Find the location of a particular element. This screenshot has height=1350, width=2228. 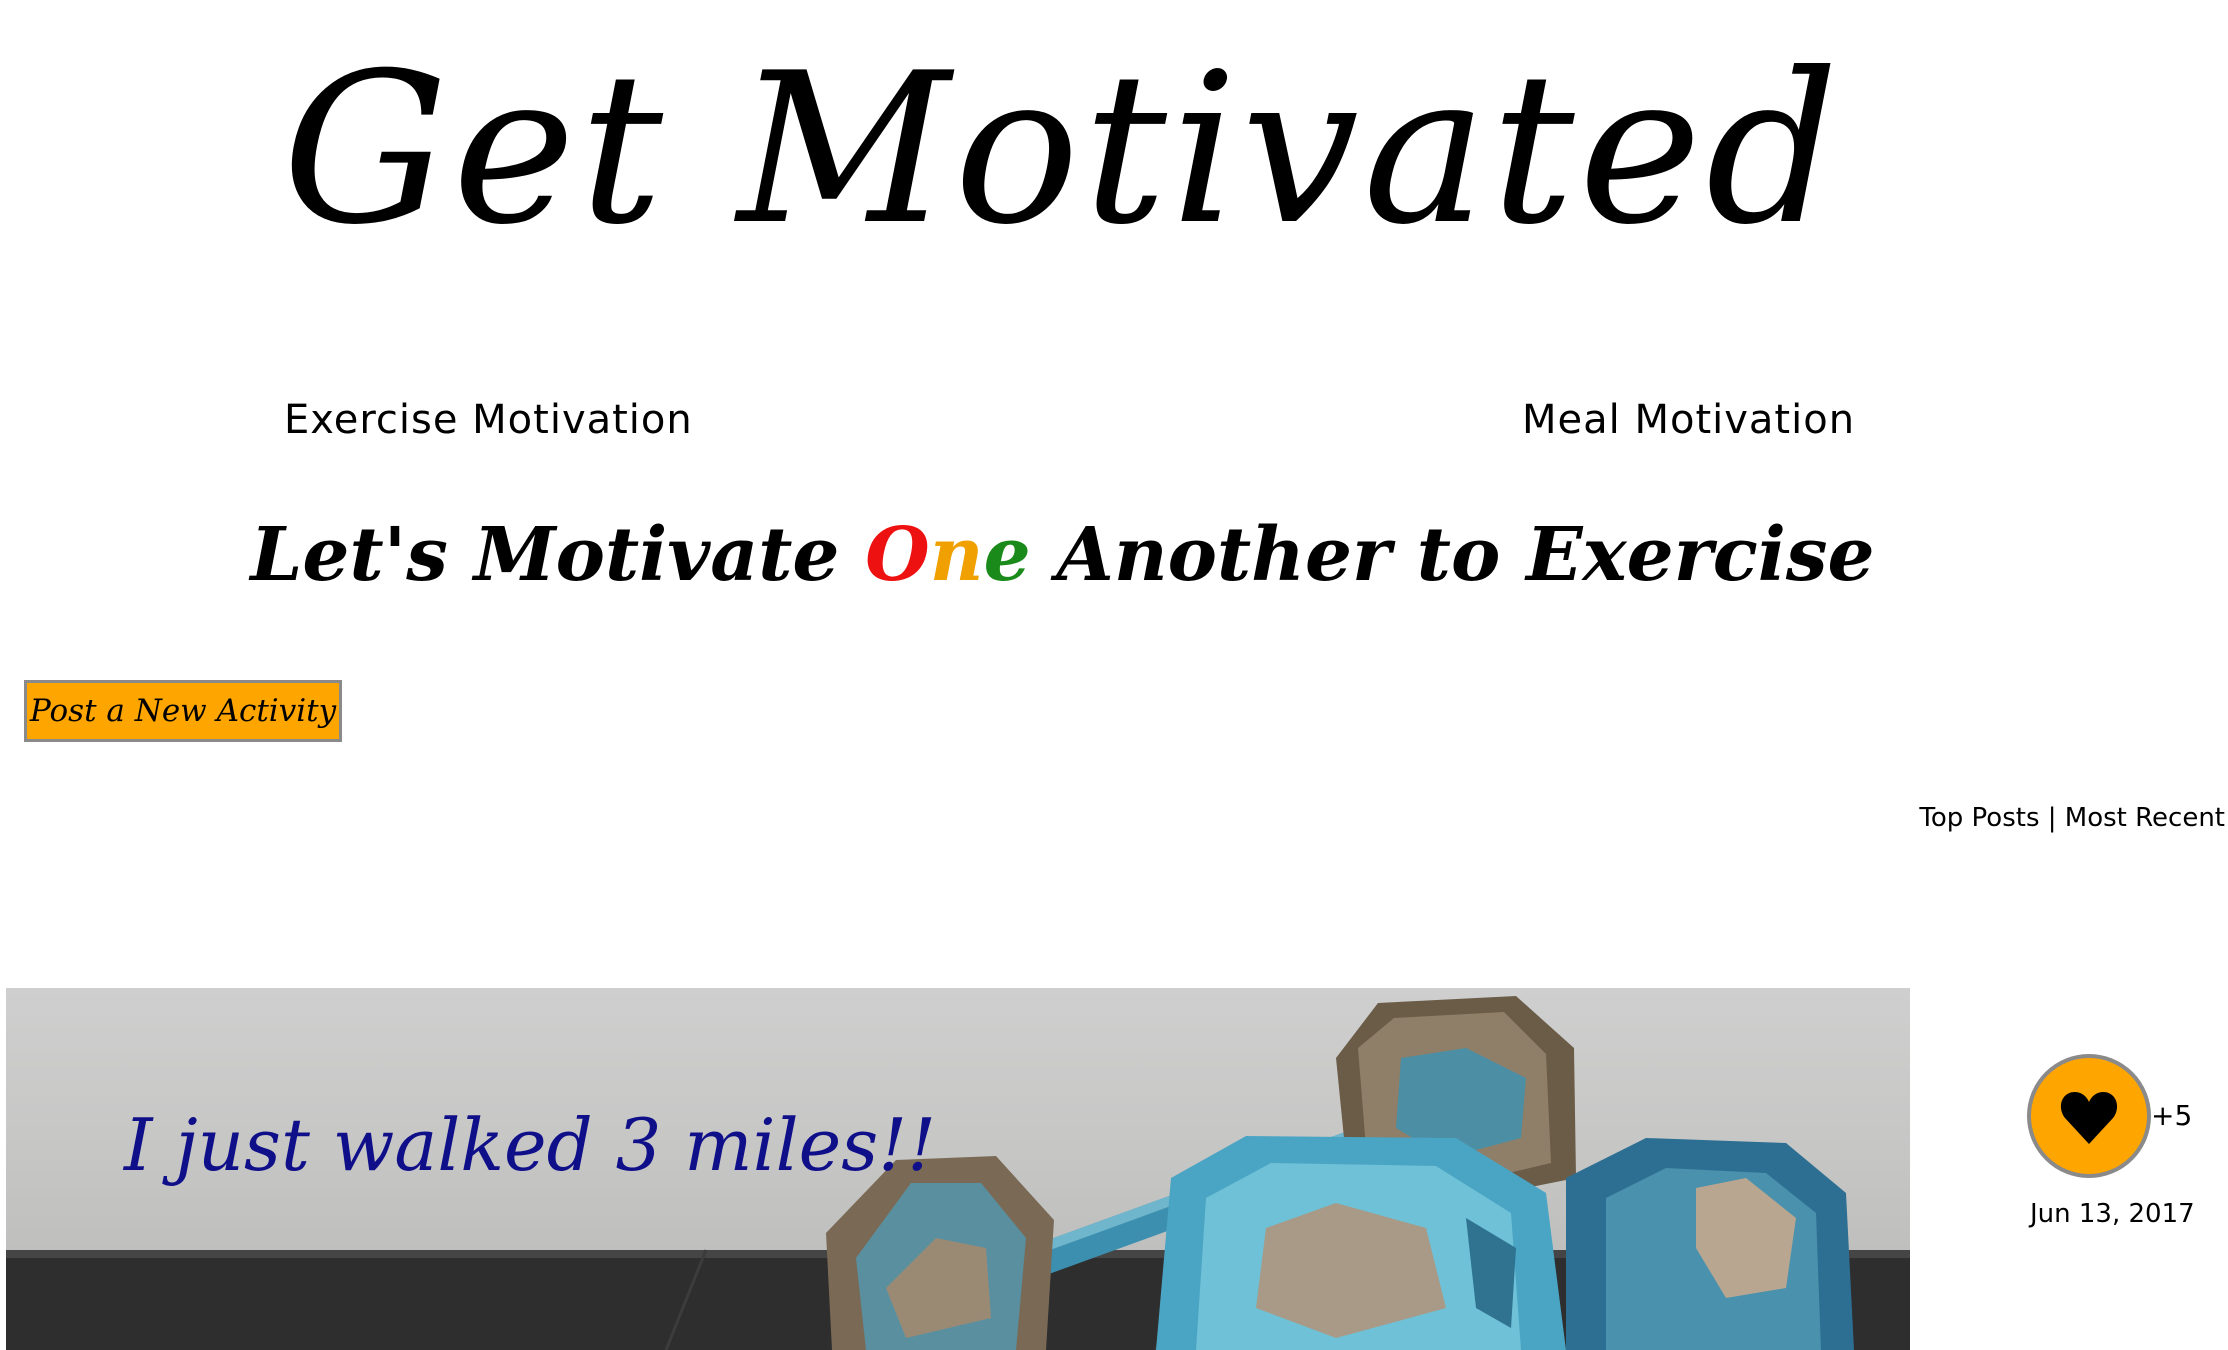

tagline: Let's Motivate One Another to Exercise is located at coordinates (1062, 555).